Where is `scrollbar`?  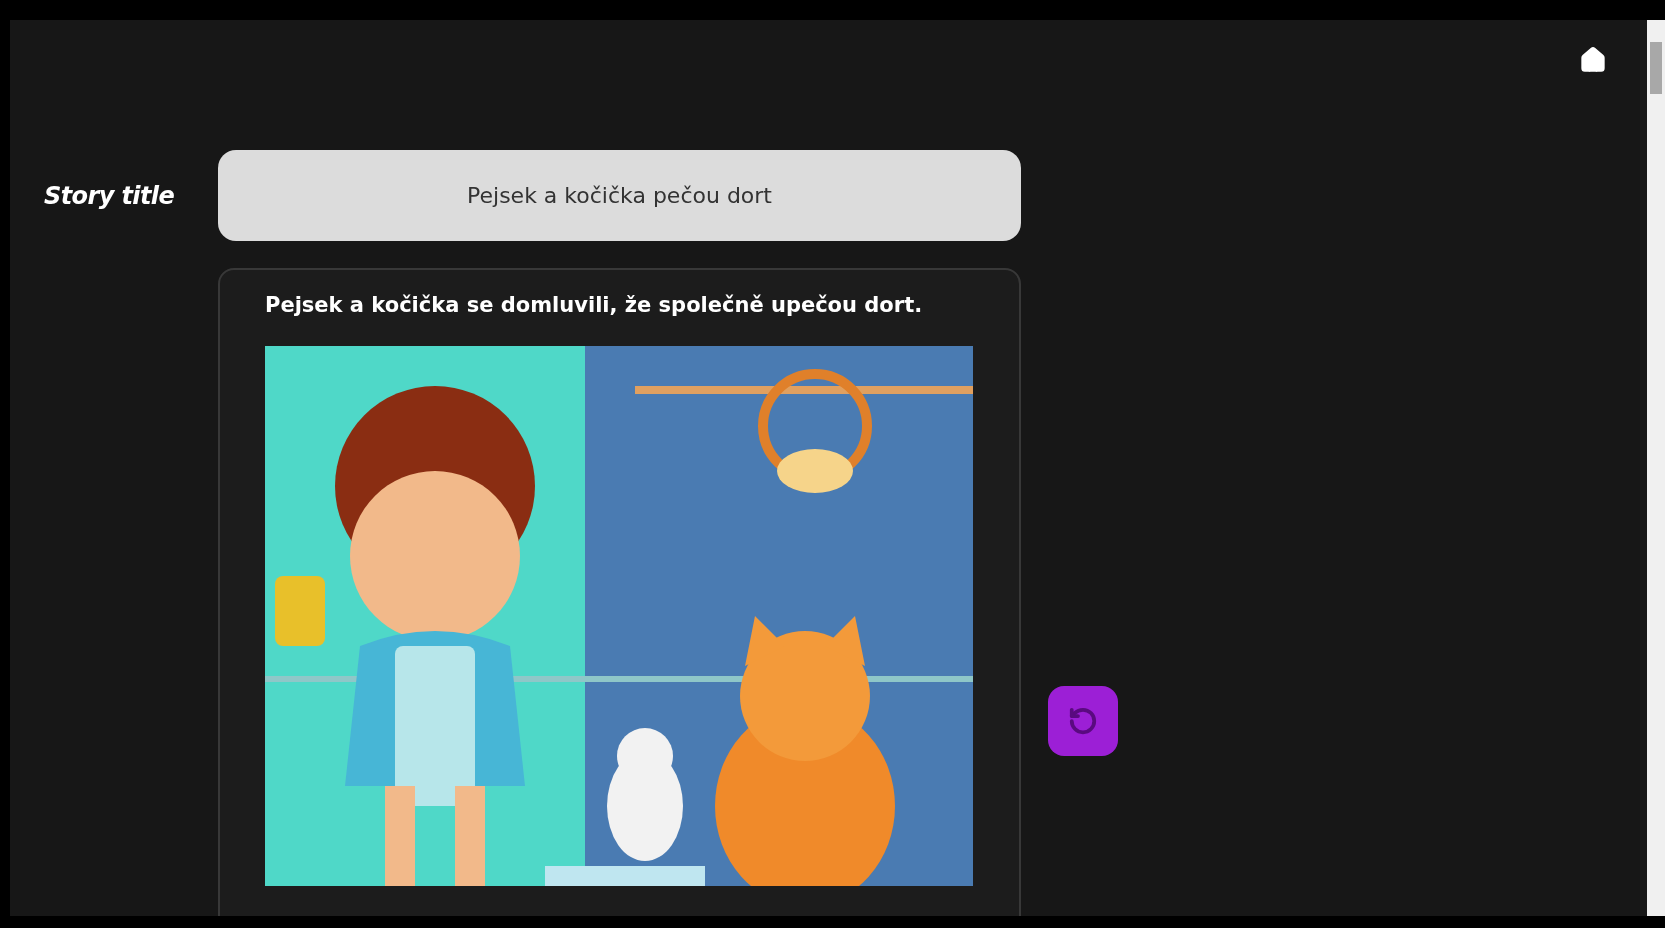
scrollbar is located at coordinates (1656, 468).